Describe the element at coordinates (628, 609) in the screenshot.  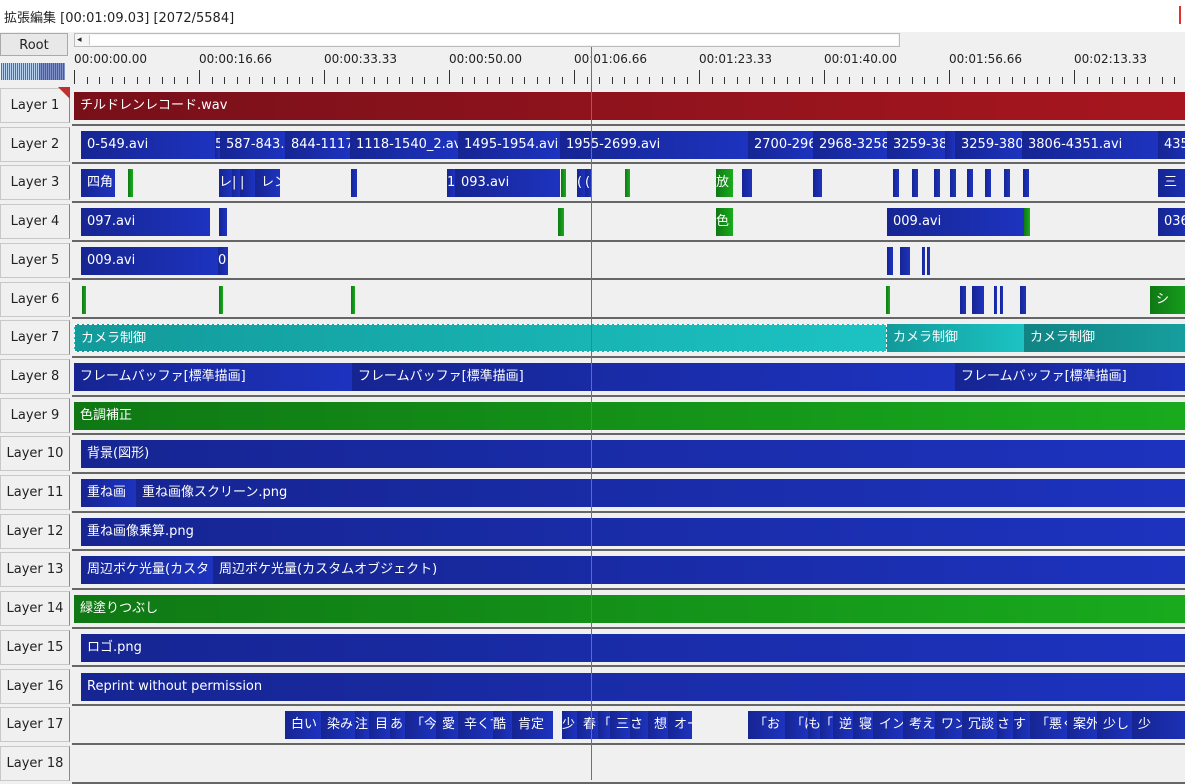
I see `layer-track: 緑塗りつぶし` at that location.